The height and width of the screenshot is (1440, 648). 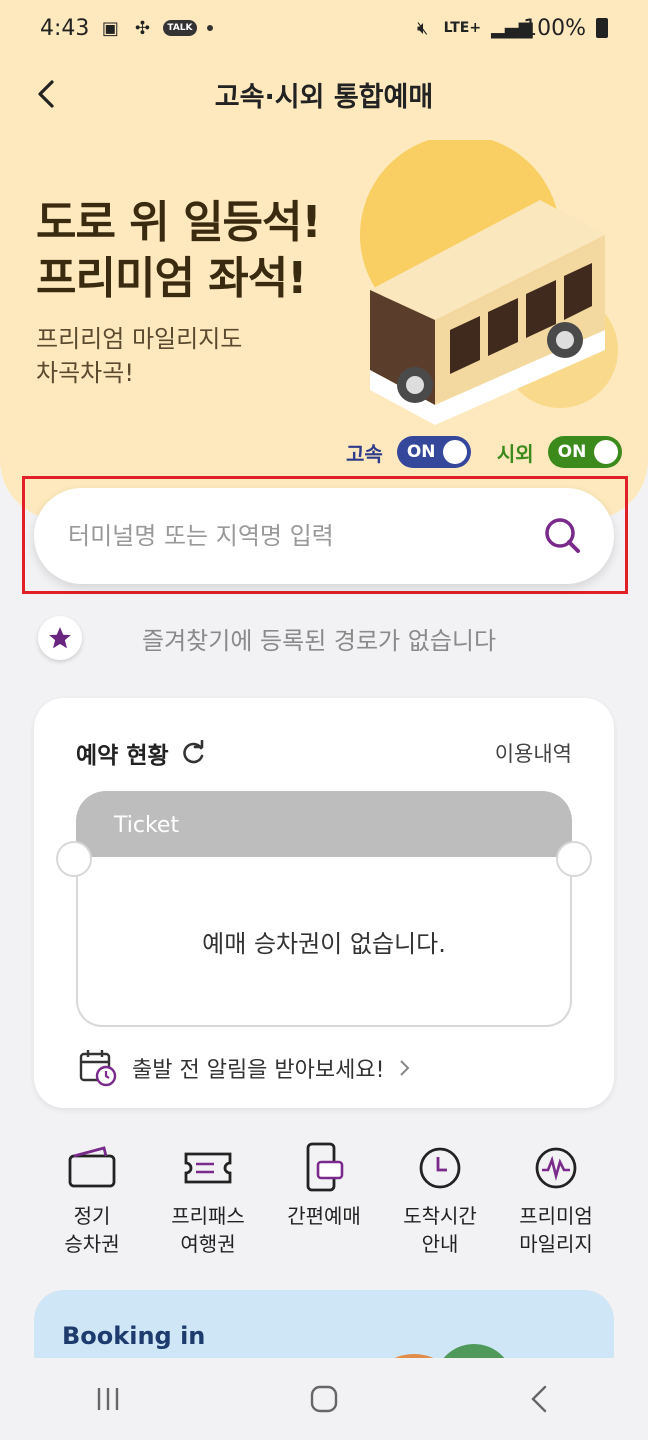 What do you see at coordinates (515, 453) in the screenshot?
I see `intercity-toggle-label: 시외` at bounding box center [515, 453].